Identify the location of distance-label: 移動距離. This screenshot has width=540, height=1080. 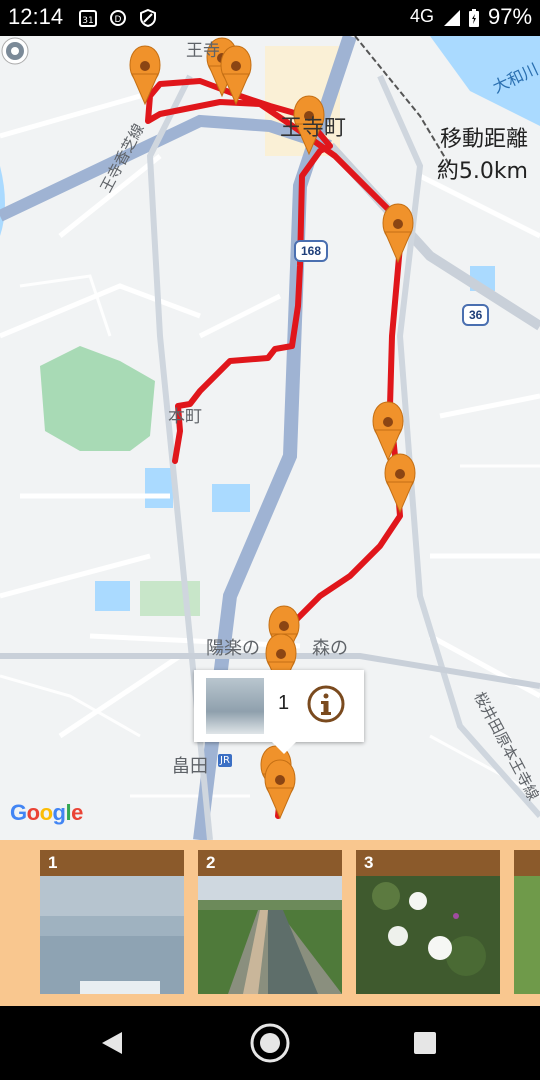
(483, 139).